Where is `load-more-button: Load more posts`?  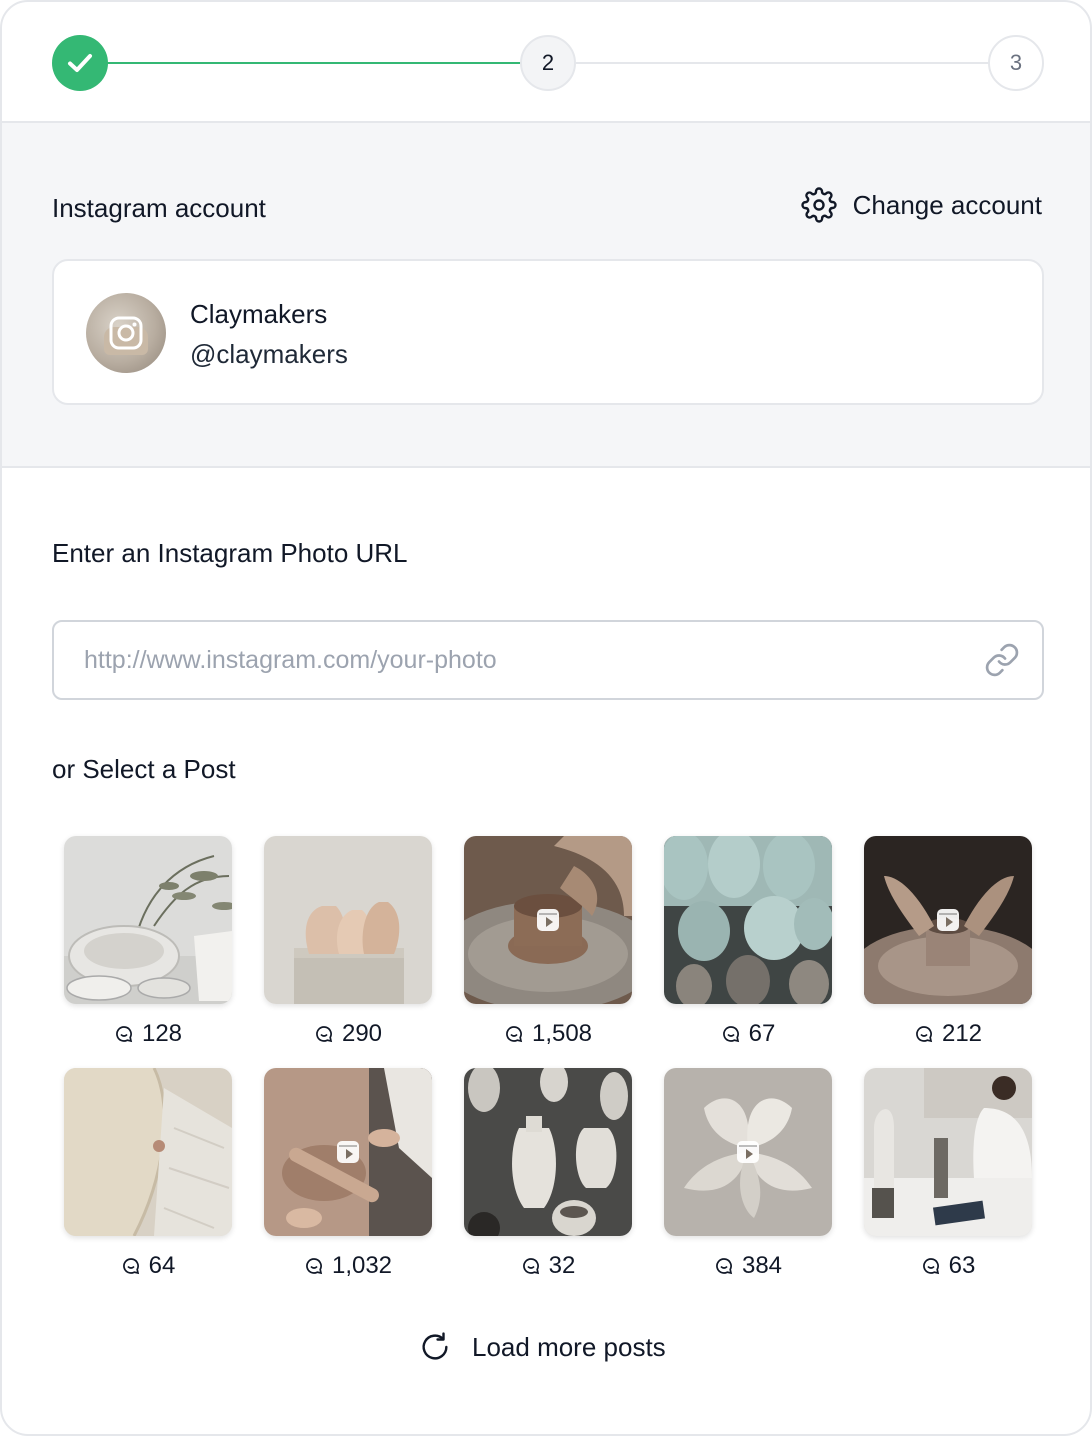 load-more-button: Load more posts is located at coordinates (542, 1347).